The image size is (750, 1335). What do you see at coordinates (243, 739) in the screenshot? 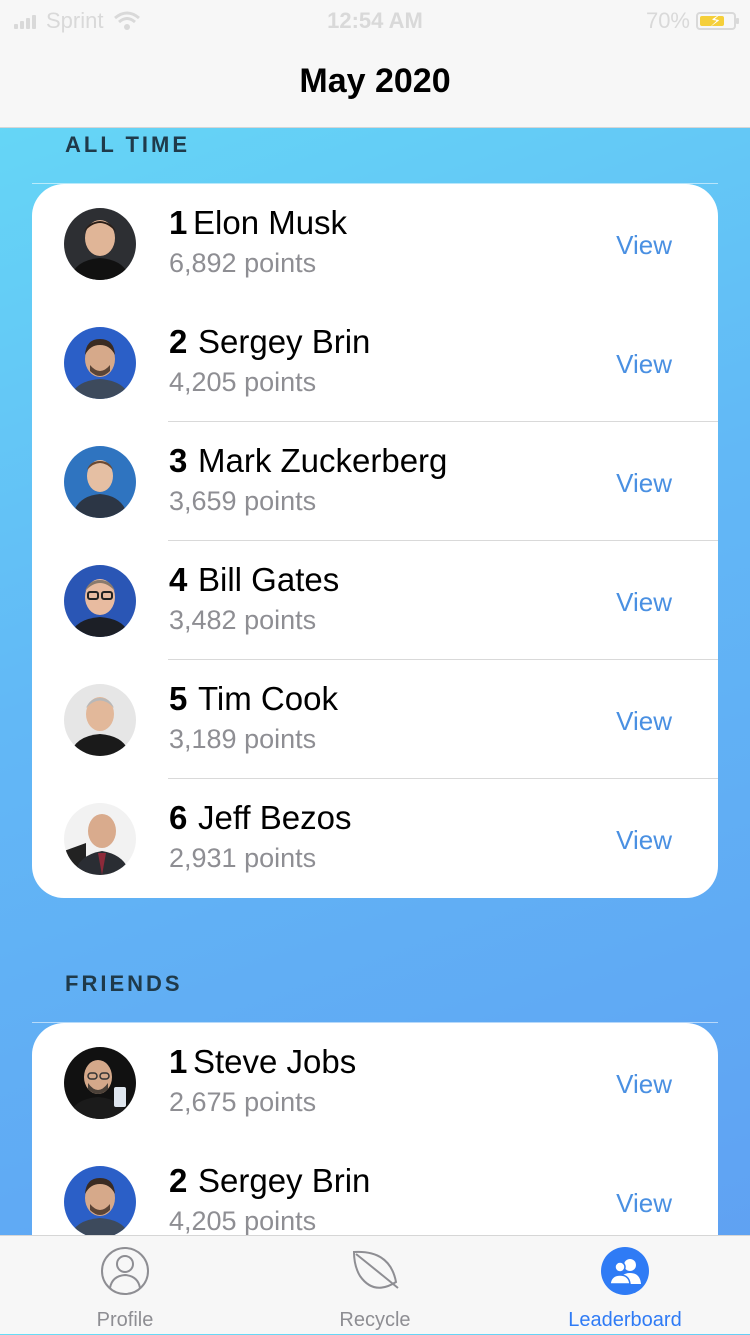
I see `points-label: 3,189 points` at bounding box center [243, 739].